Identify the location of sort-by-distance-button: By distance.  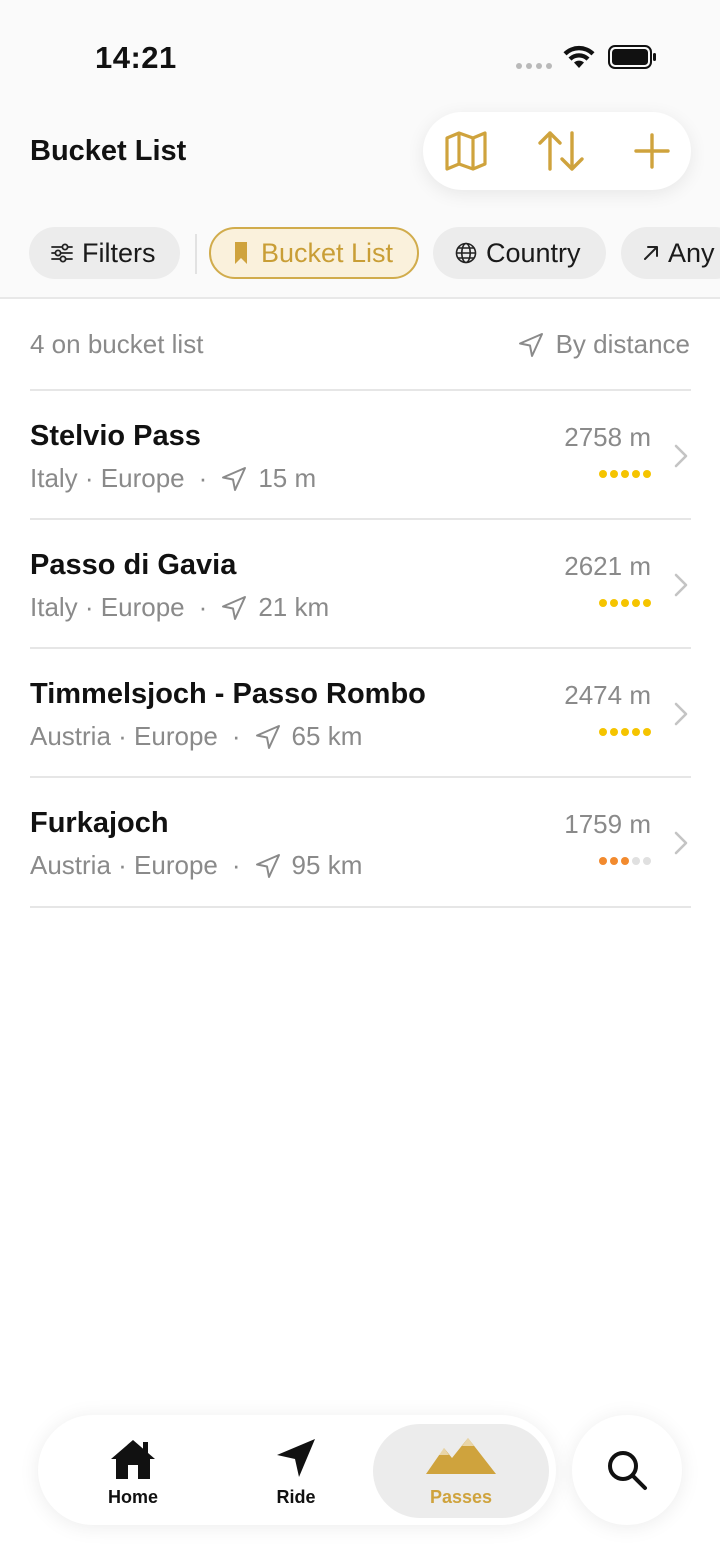
(604, 344).